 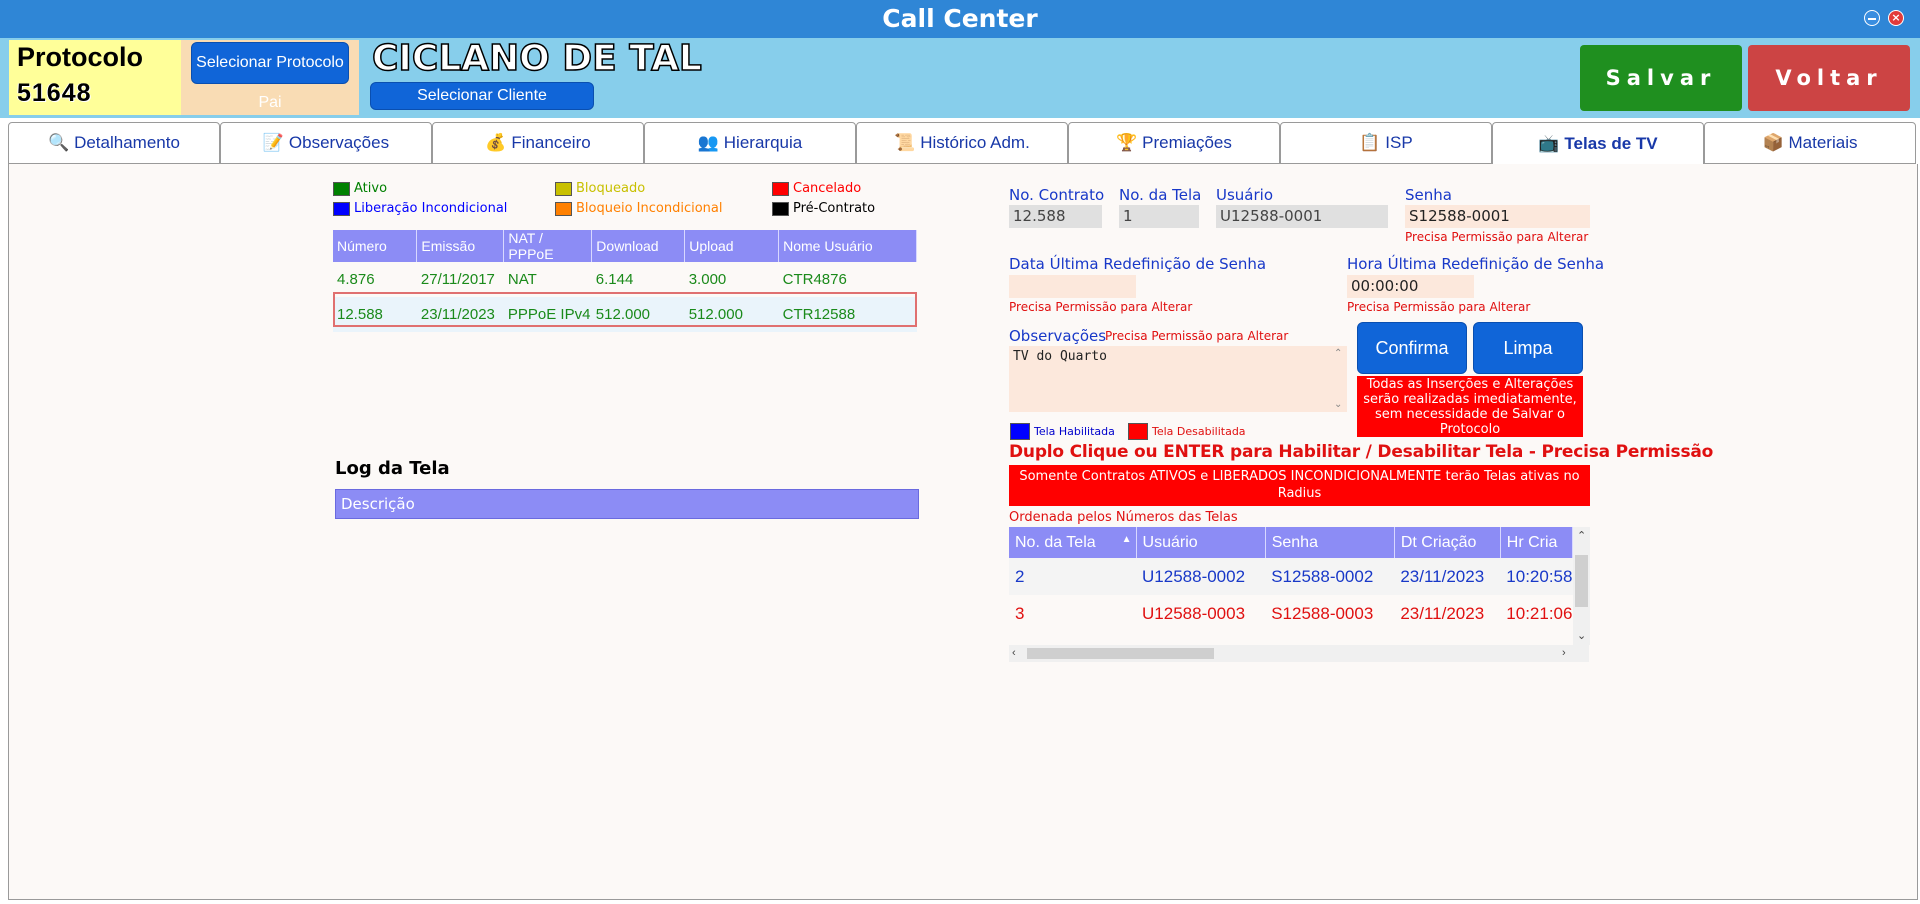 What do you see at coordinates (1126, 539) in the screenshot?
I see `sort-ascending-icon: ▲` at bounding box center [1126, 539].